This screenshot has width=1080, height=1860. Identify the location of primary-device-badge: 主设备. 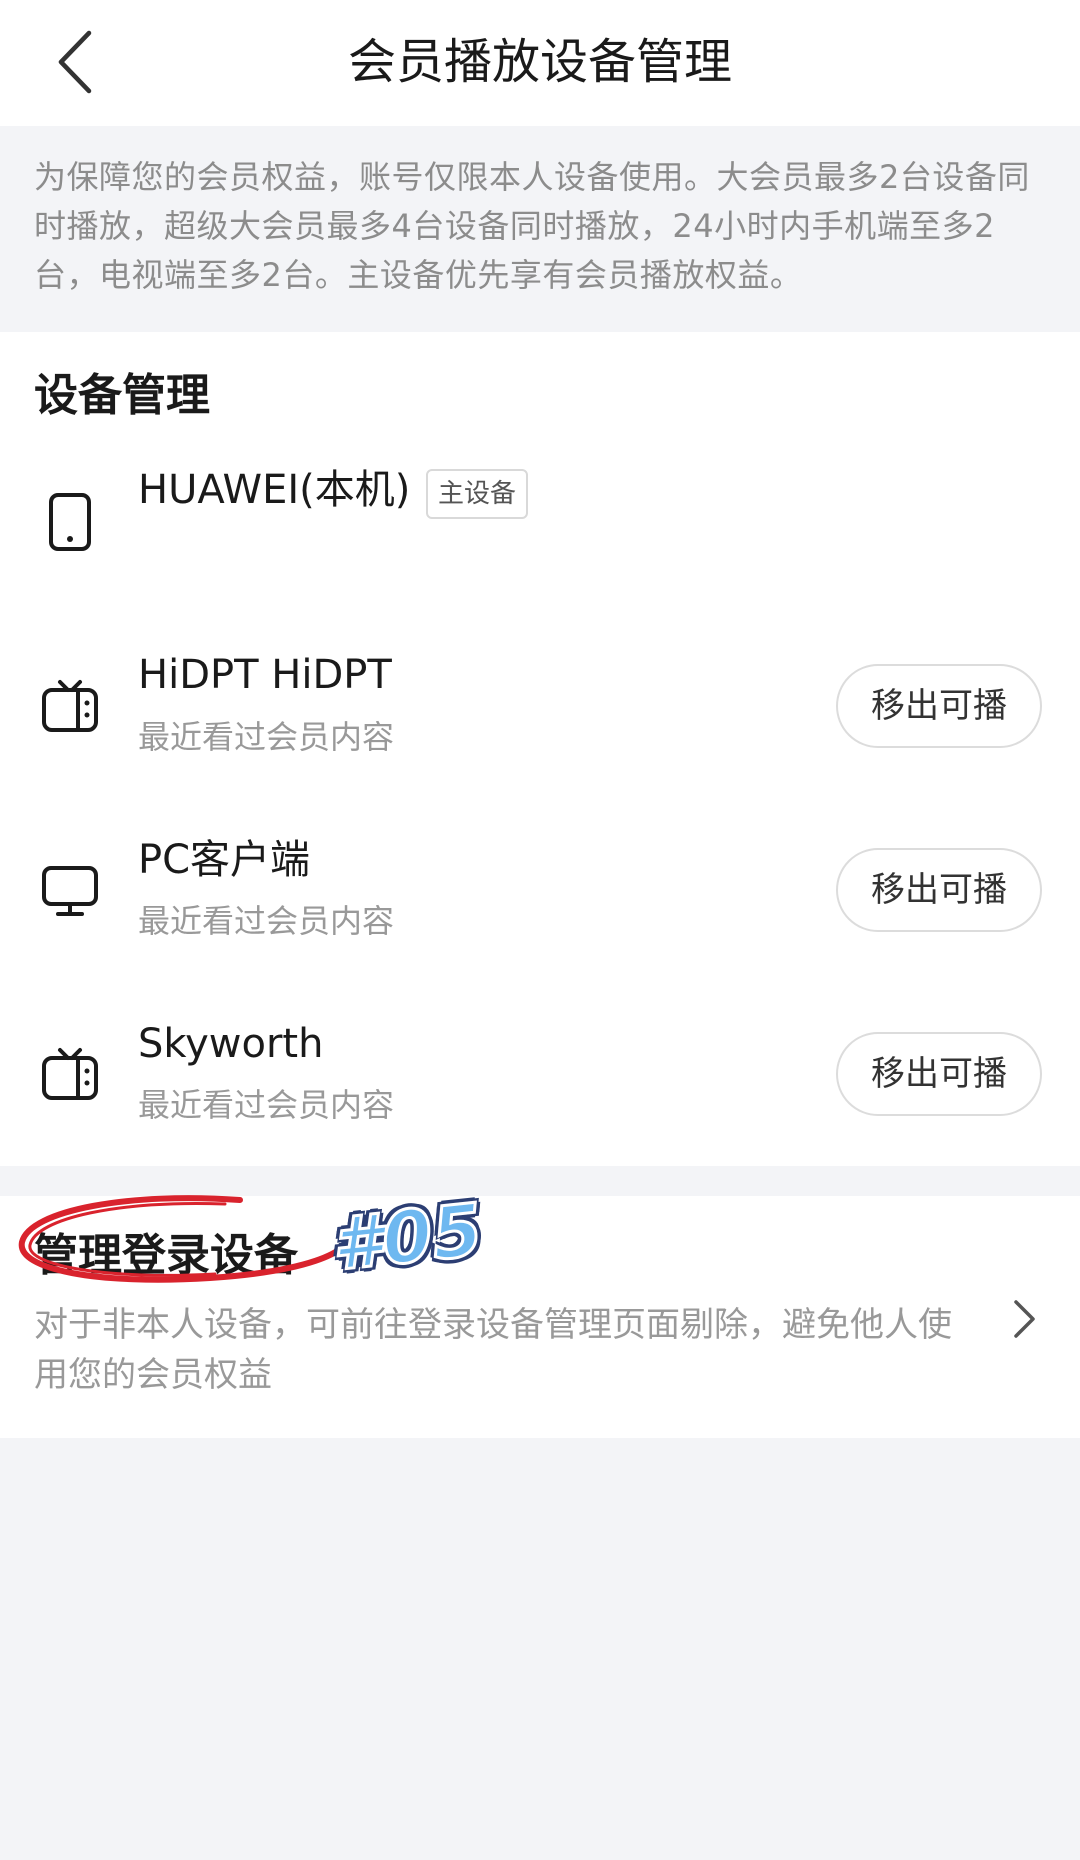
(477, 494).